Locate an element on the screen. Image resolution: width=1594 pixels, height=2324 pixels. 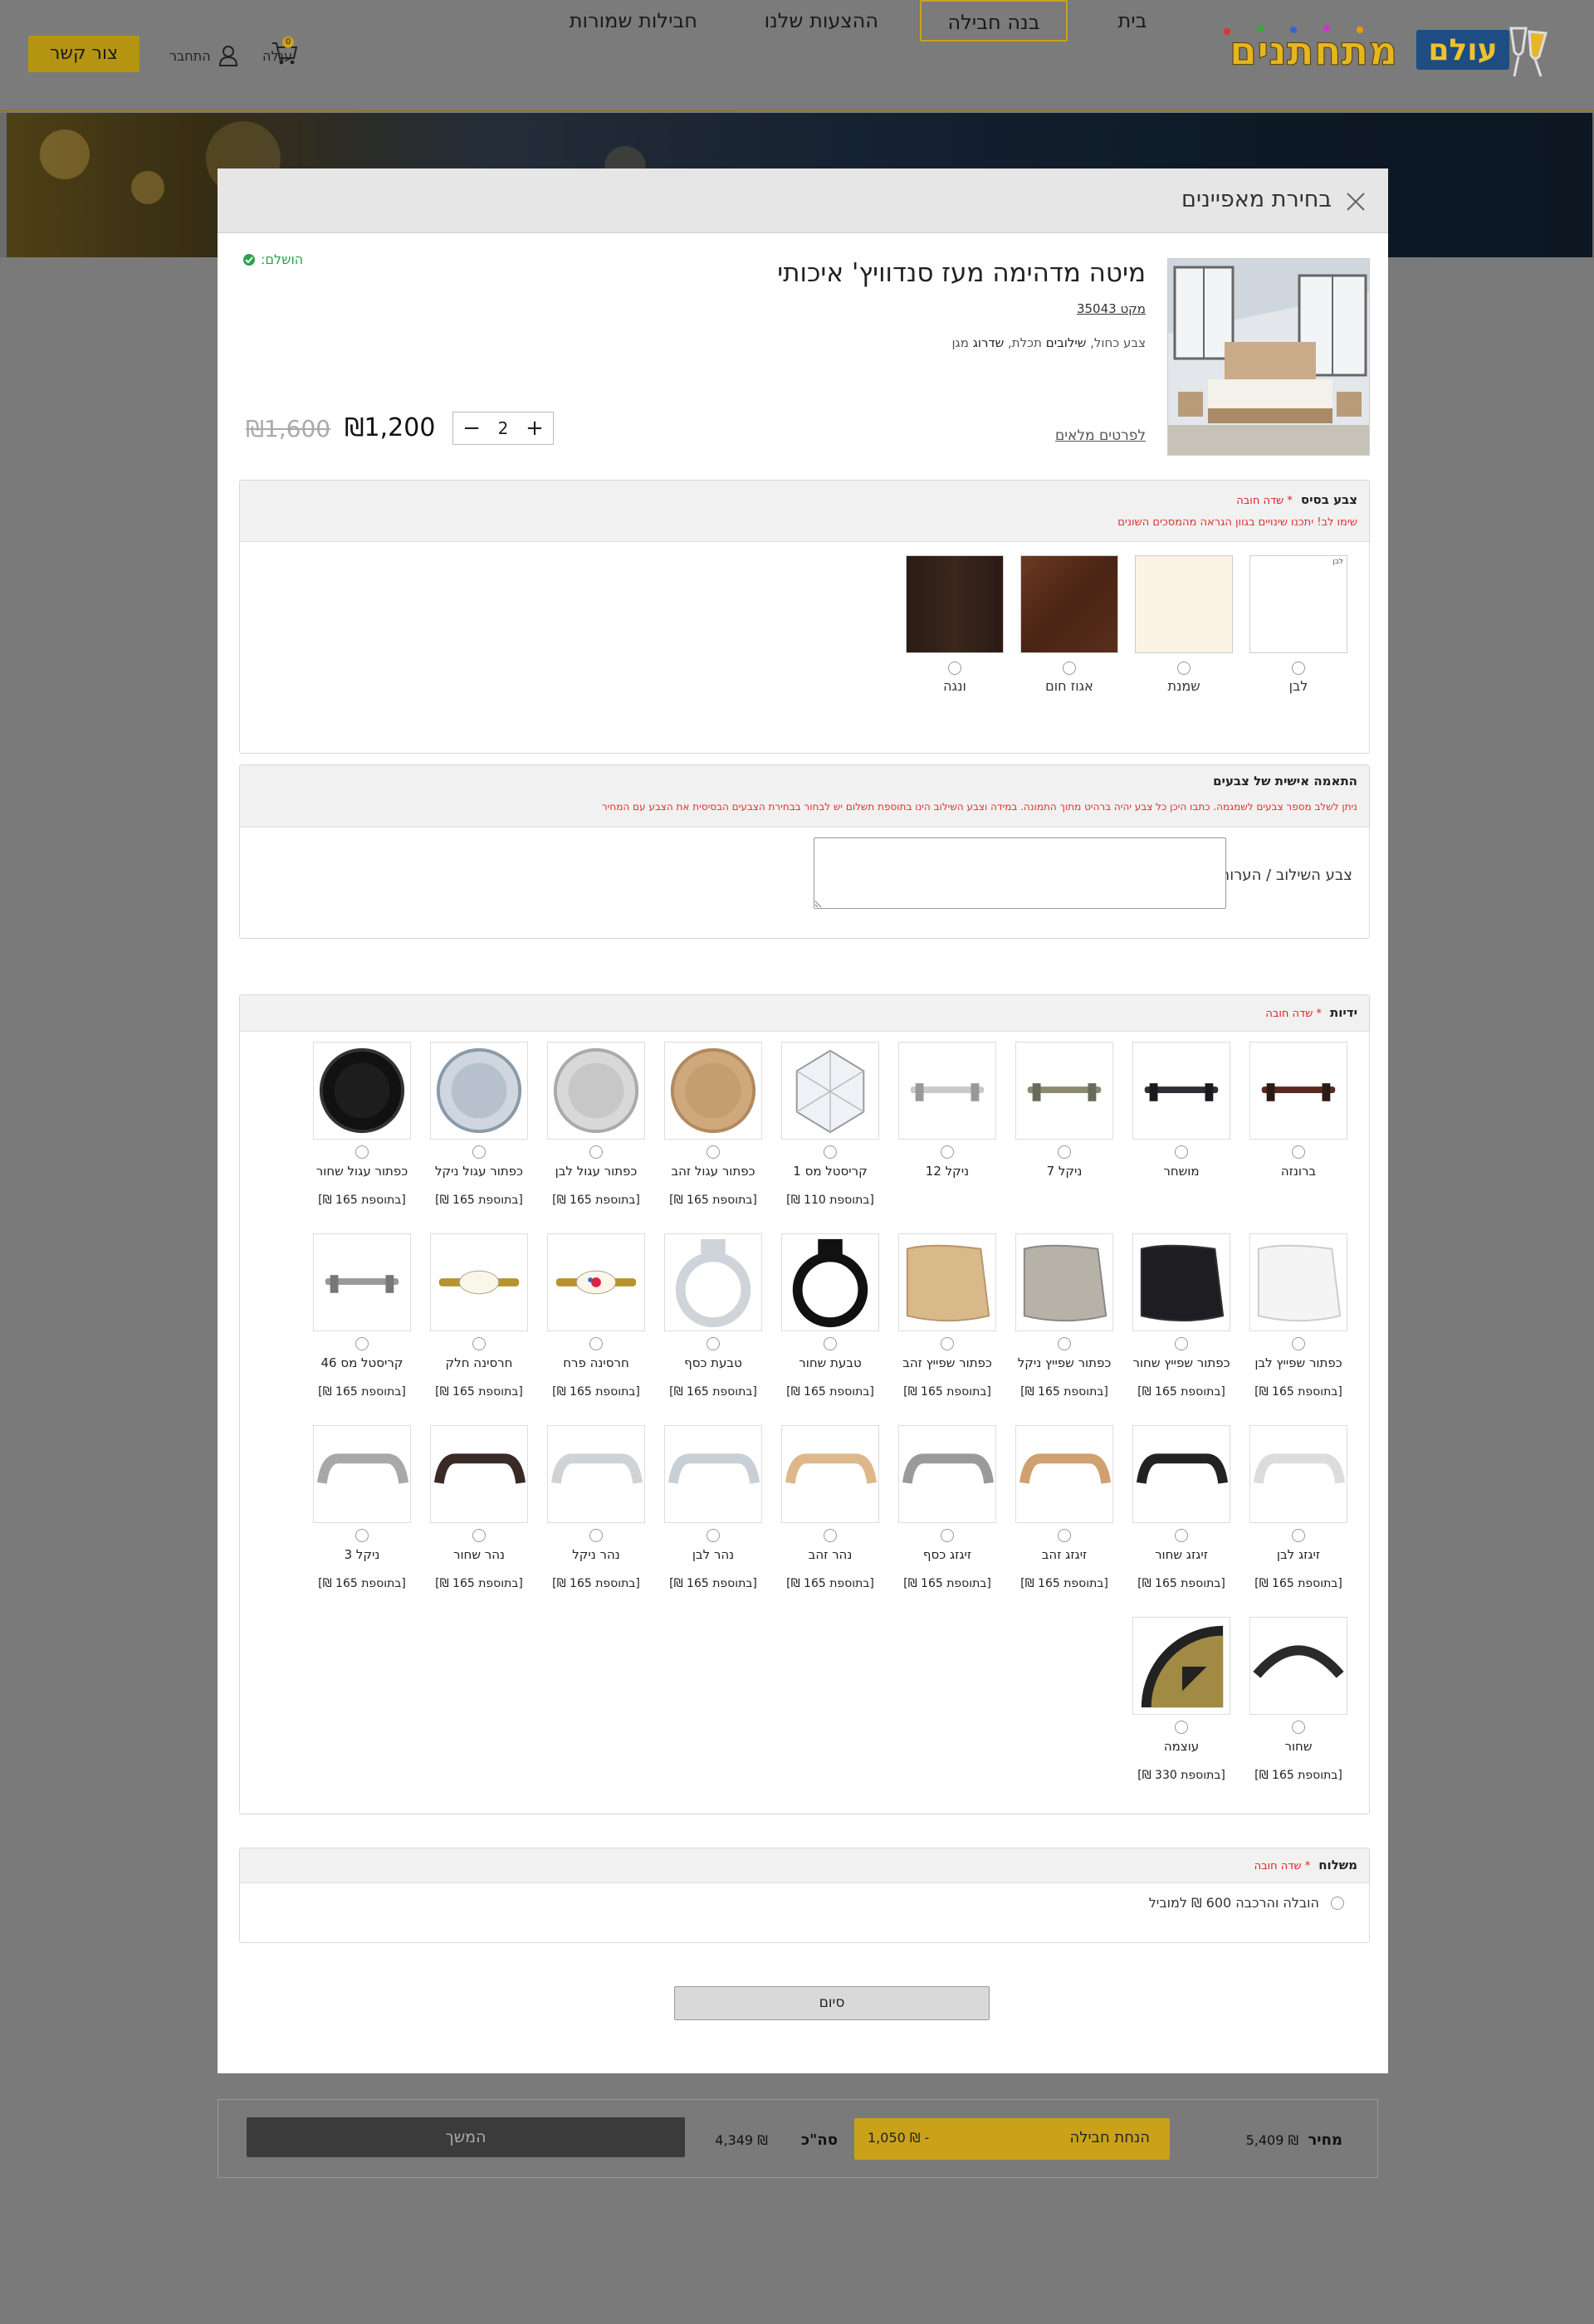
handle-option: זיגזג שחור [בתוספת 165 ₪] is located at coordinates (1181, 1507).